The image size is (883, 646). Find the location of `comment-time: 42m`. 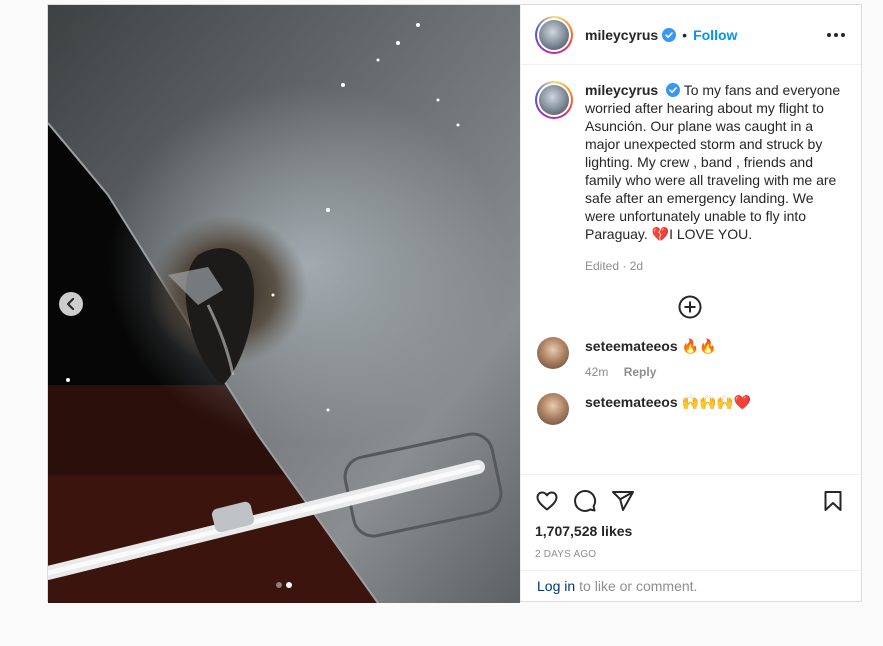

comment-time: 42m is located at coordinates (597, 372).